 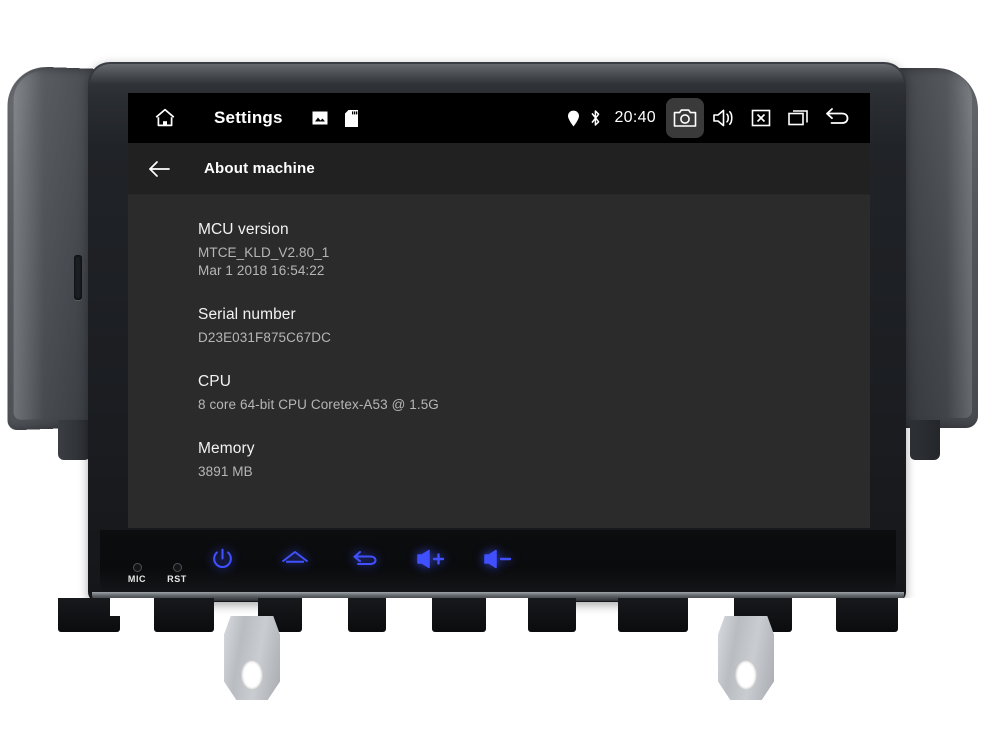 What do you see at coordinates (534, 460) in the screenshot?
I see `list-item: Memory 3891 MB` at bounding box center [534, 460].